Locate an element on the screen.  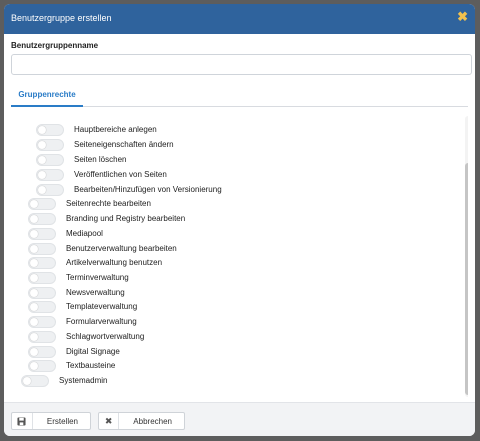
save-icon is located at coordinates (22, 421).